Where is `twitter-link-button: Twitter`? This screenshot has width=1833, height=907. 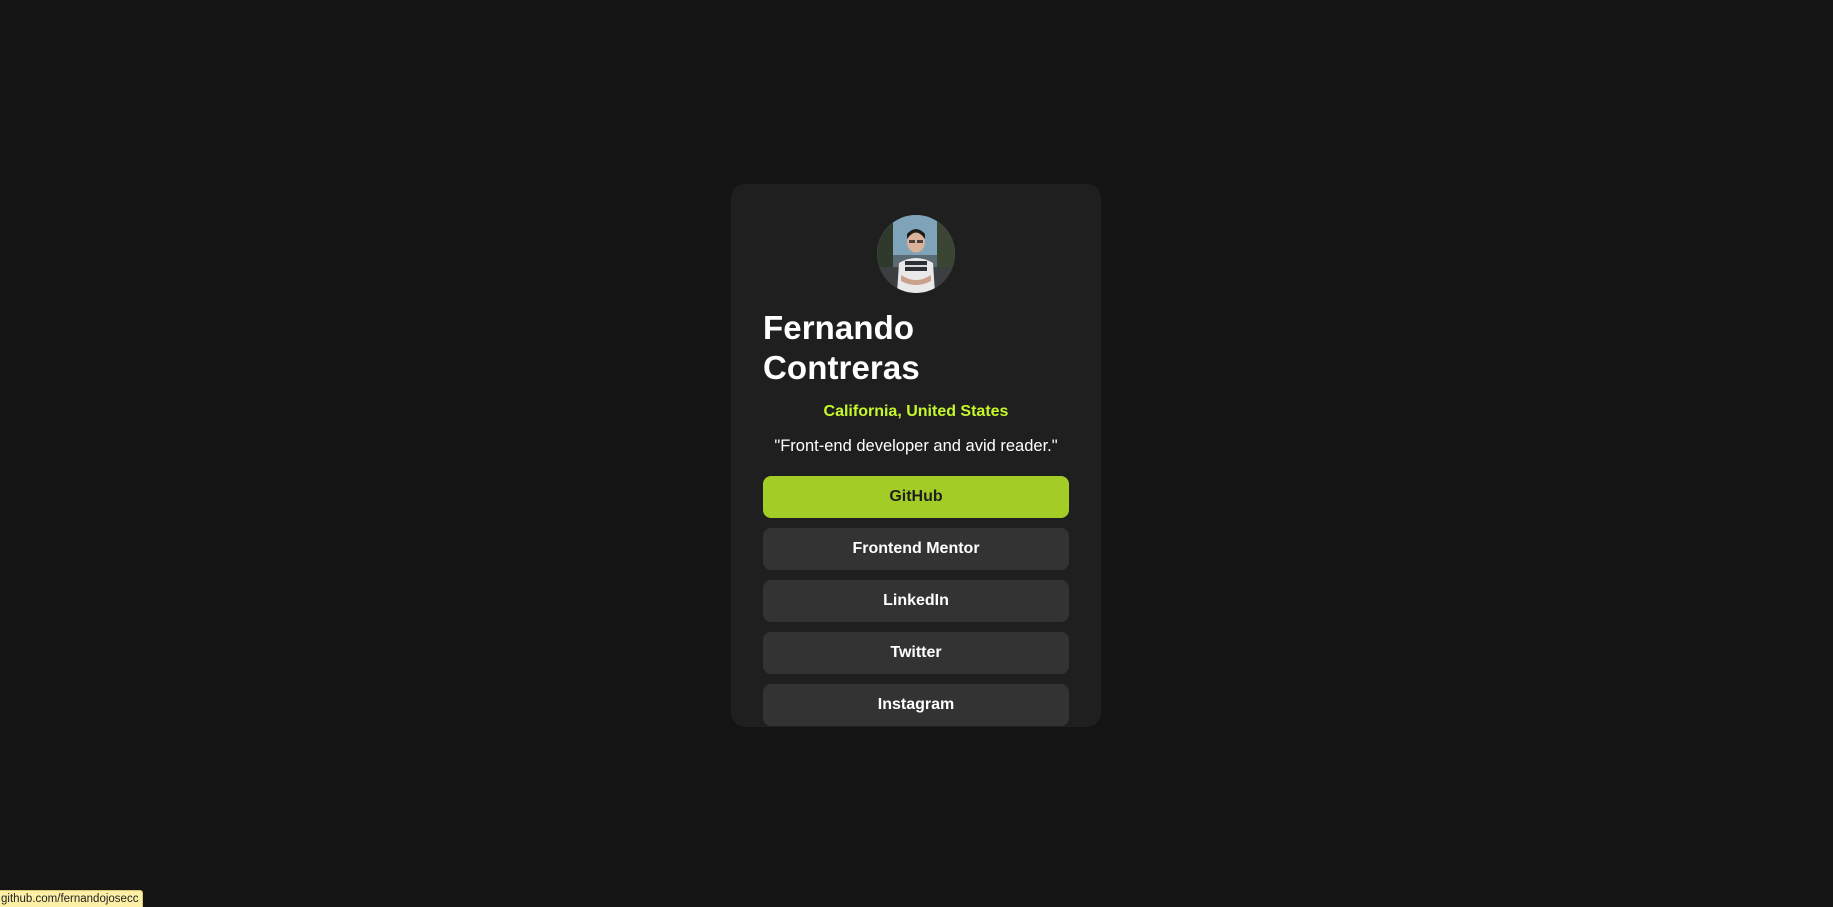 twitter-link-button: Twitter is located at coordinates (916, 653).